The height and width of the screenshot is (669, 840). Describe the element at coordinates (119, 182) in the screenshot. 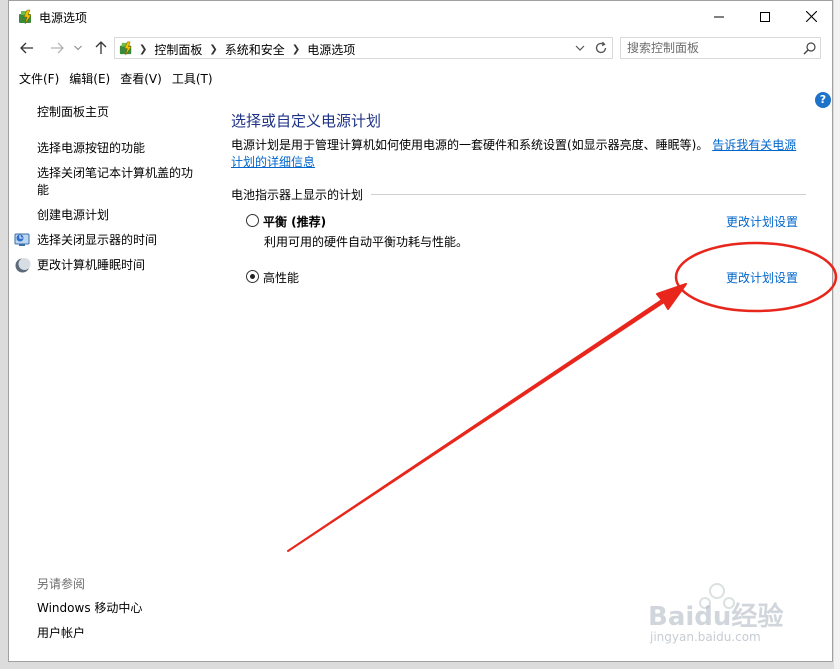

I see `sidebar-item-lid-close: 选择关闭笔记本计算机盖的功能` at that location.